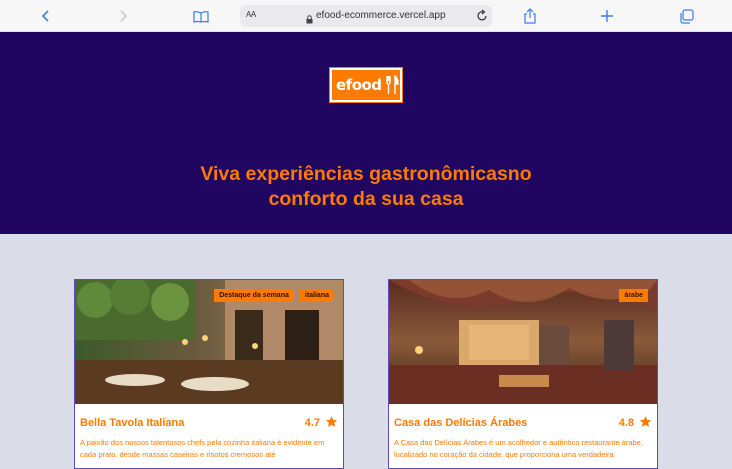  Describe the element at coordinates (635, 423) in the screenshot. I see `rating: 4.8` at that location.